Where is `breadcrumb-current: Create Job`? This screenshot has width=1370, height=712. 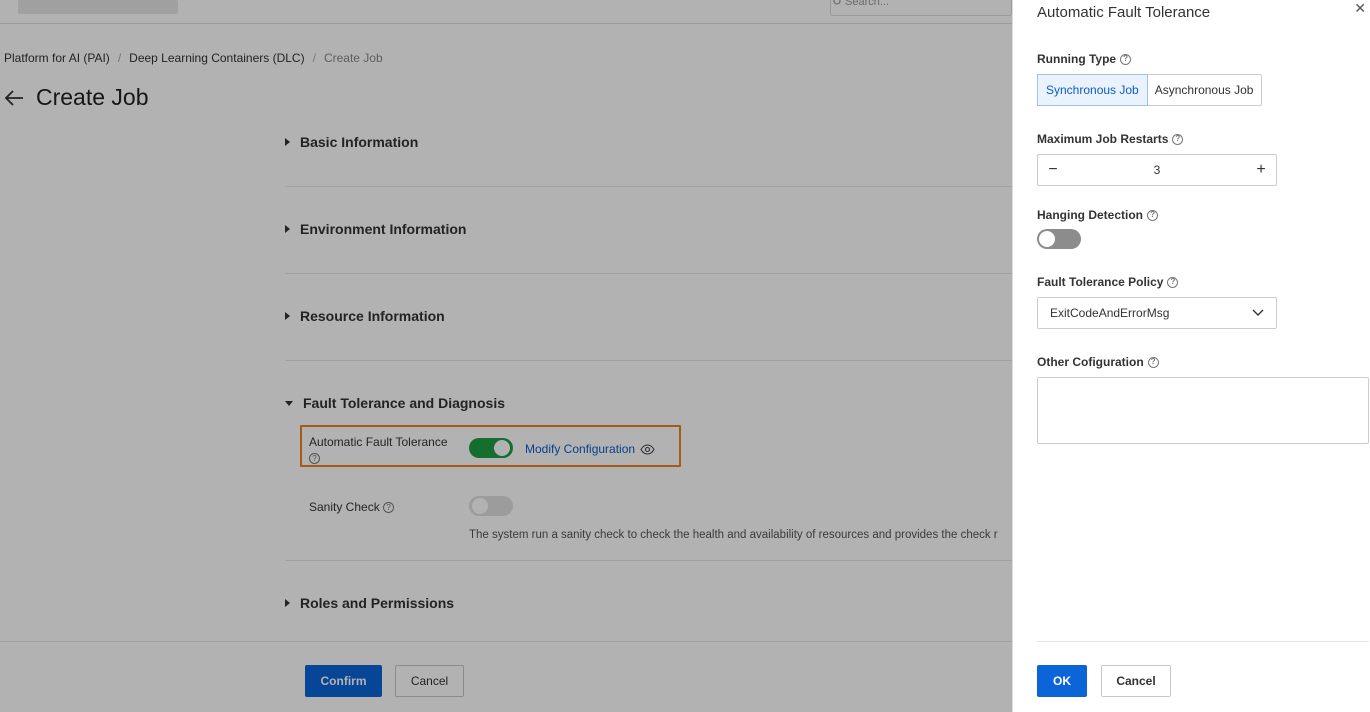 breadcrumb-current: Create Job is located at coordinates (353, 58).